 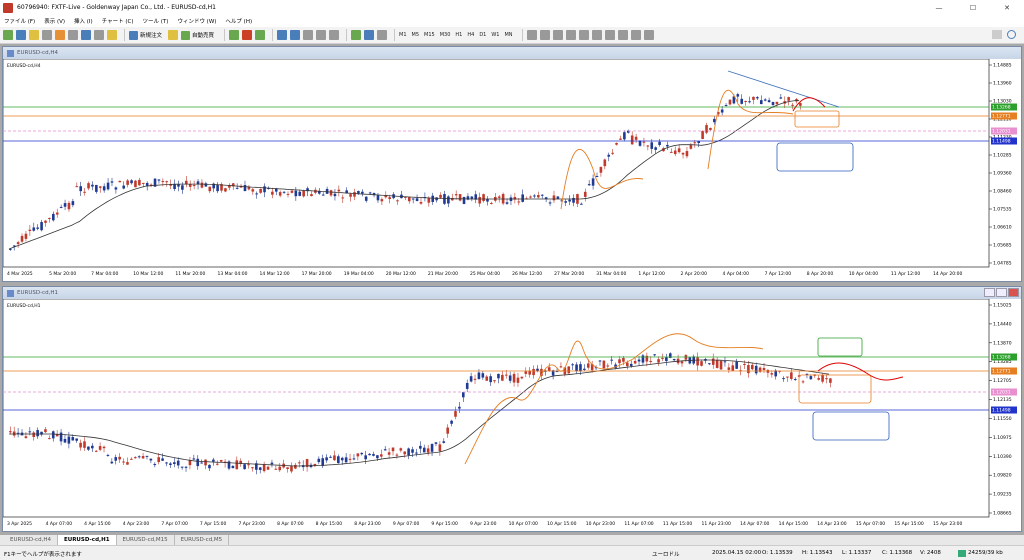 What do you see at coordinates (54, 21) in the screenshot?
I see `menu-view: 表示 (V)` at bounding box center [54, 21].